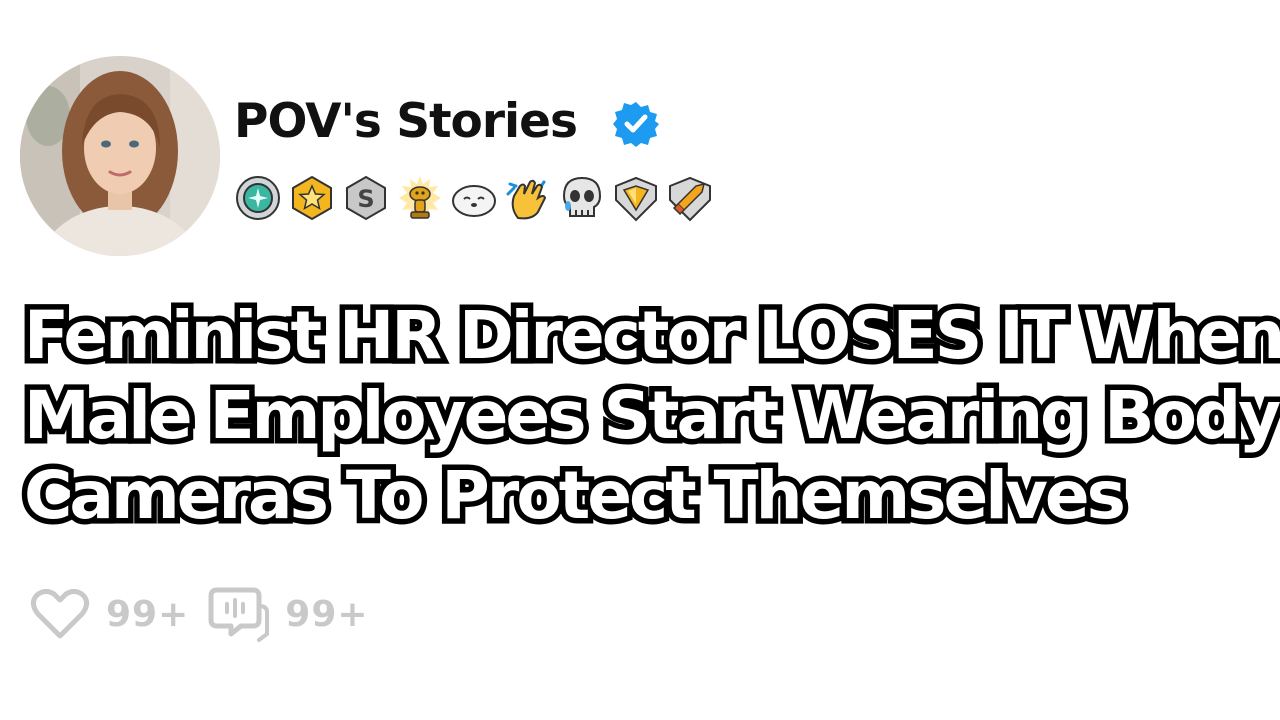 This screenshot has width=1280, height=720. I want to click on platinum-rocket-award-icon, so click(690, 198).